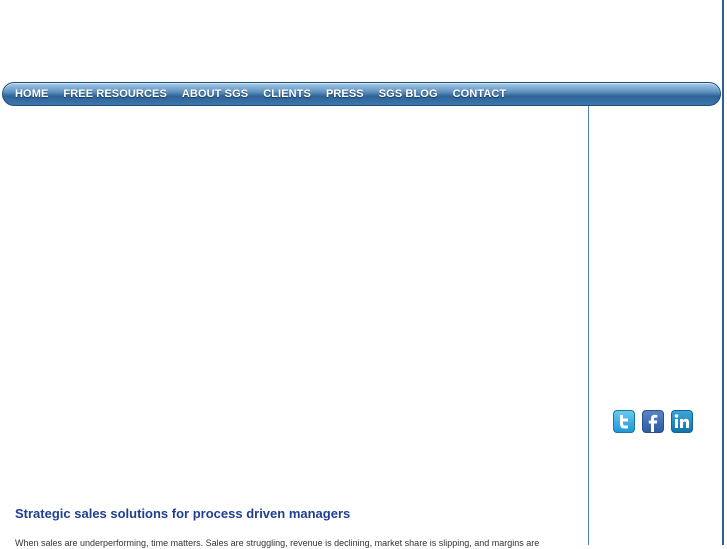 The height and width of the screenshot is (549, 727). Describe the element at coordinates (408, 94) in the screenshot. I see `nav-item-sgs-blog: SGS BLOG` at that location.